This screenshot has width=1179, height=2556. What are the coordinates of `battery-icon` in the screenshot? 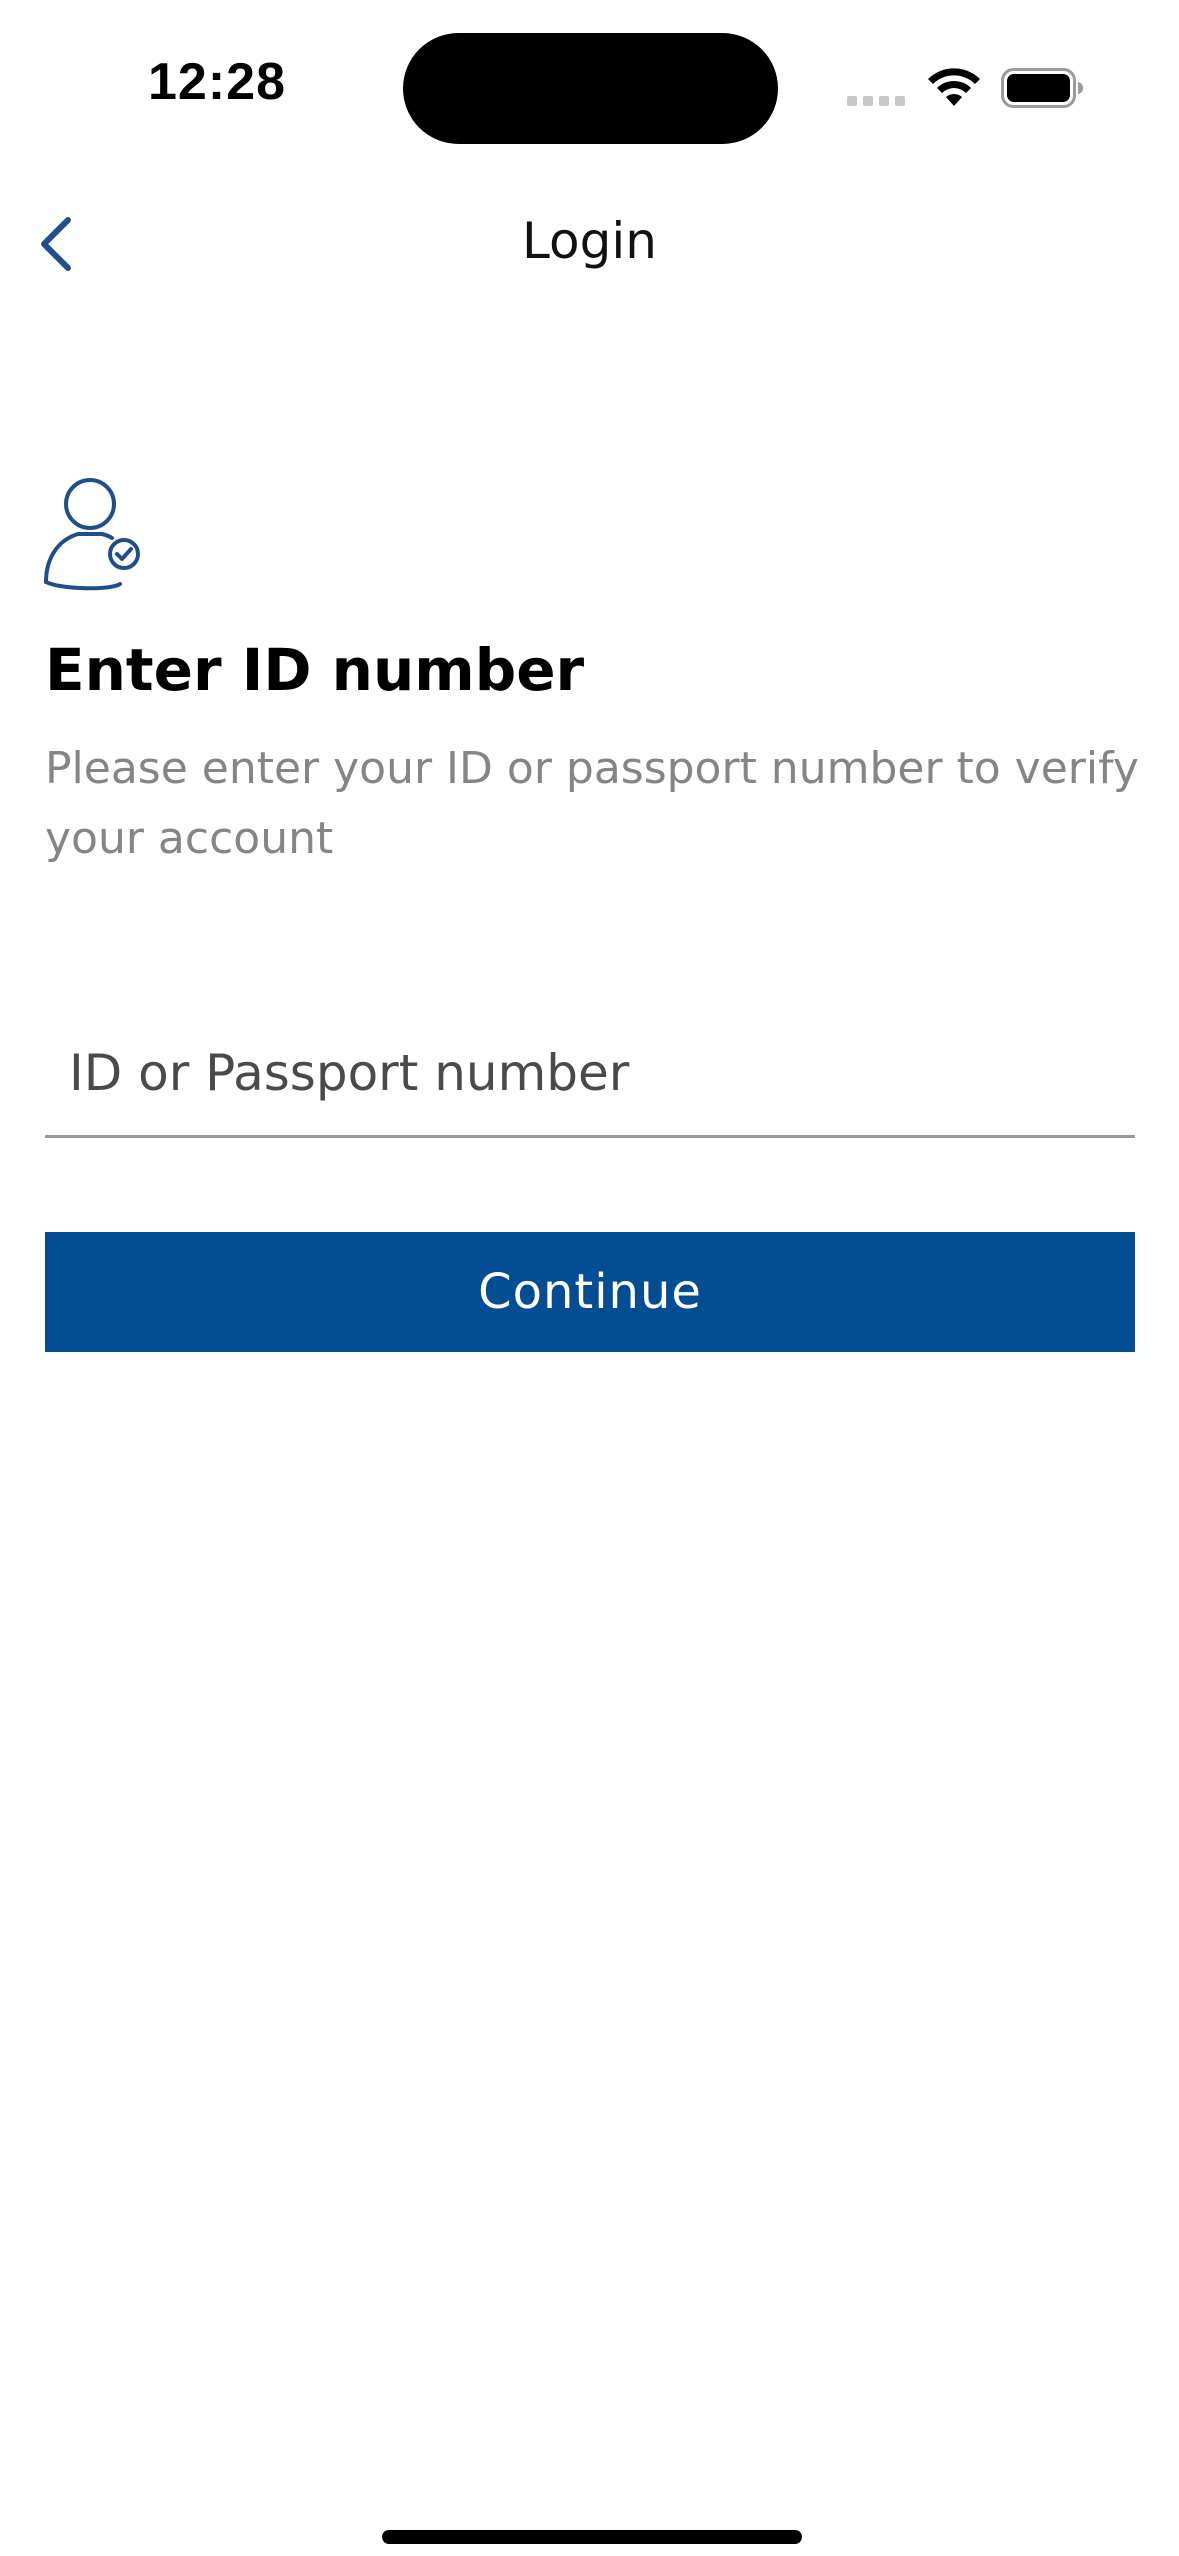 It's located at (1042, 88).